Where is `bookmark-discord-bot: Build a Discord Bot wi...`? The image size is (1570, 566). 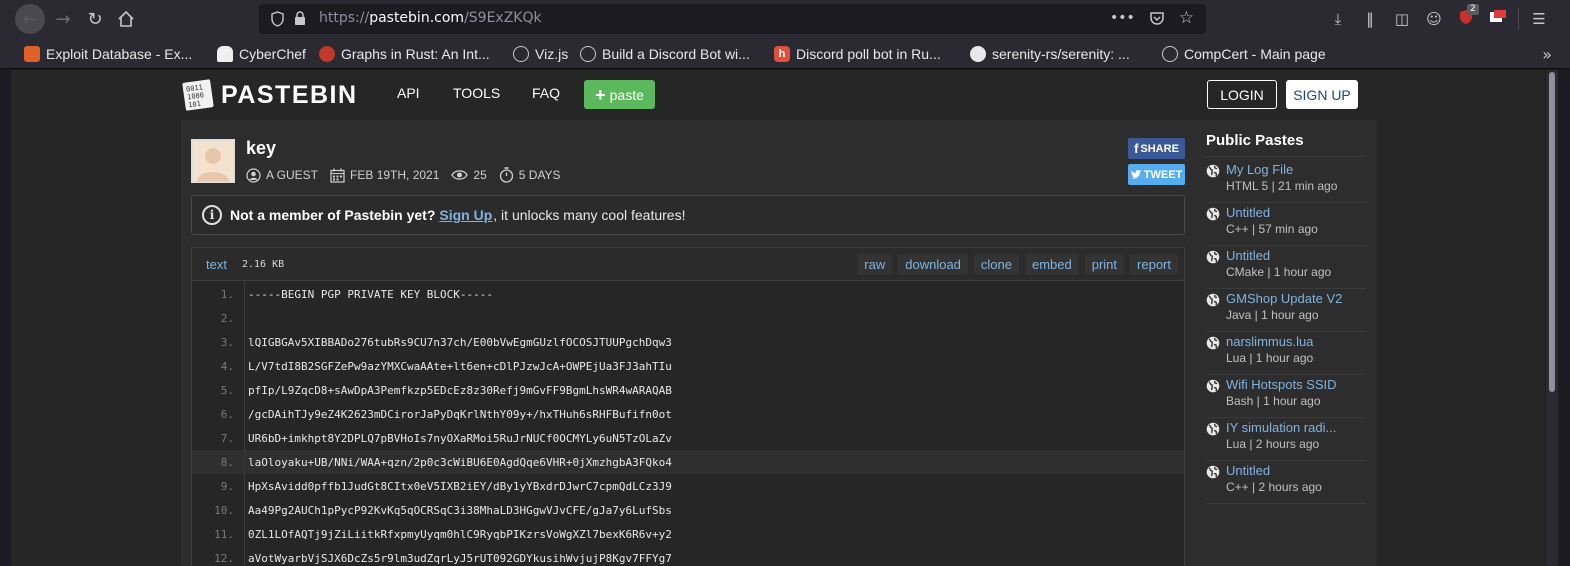 bookmark-discord-bot: Build a Discord Bot wi... is located at coordinates (665, 54).